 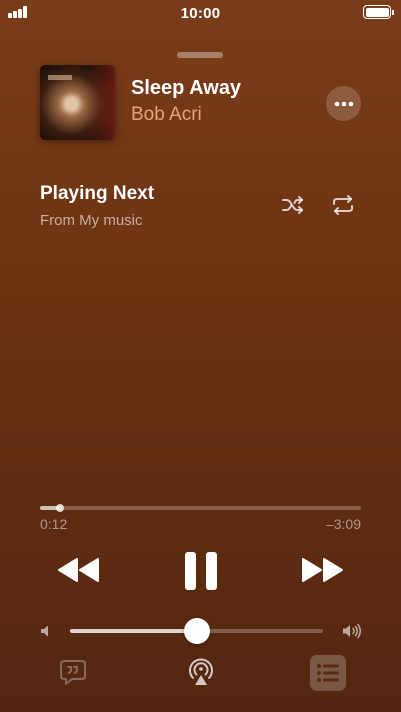 I want to click on lyrics-button, so click(x=73, y=672).